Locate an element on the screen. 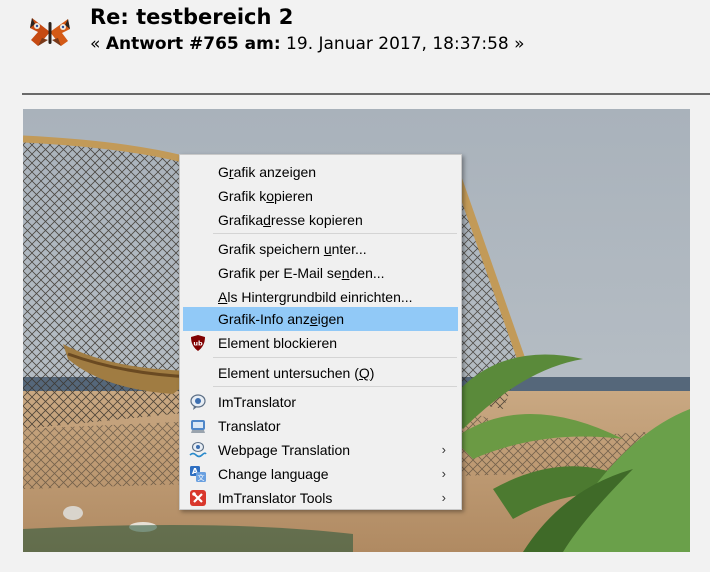 The height and width of the screenshot is (572, 710). menu-item-element-untersuchen: Element untersuchen (Q) is located at coordinates (320, 373).